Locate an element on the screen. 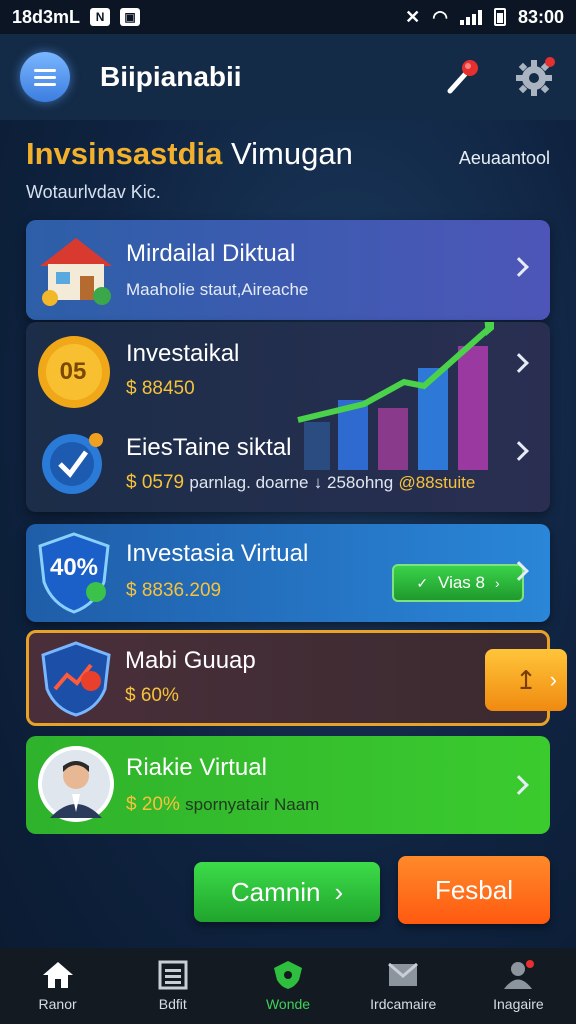 The image size is (576, 1024). fesbal-button-label: Fesbal is located at coordinates (474, 889).